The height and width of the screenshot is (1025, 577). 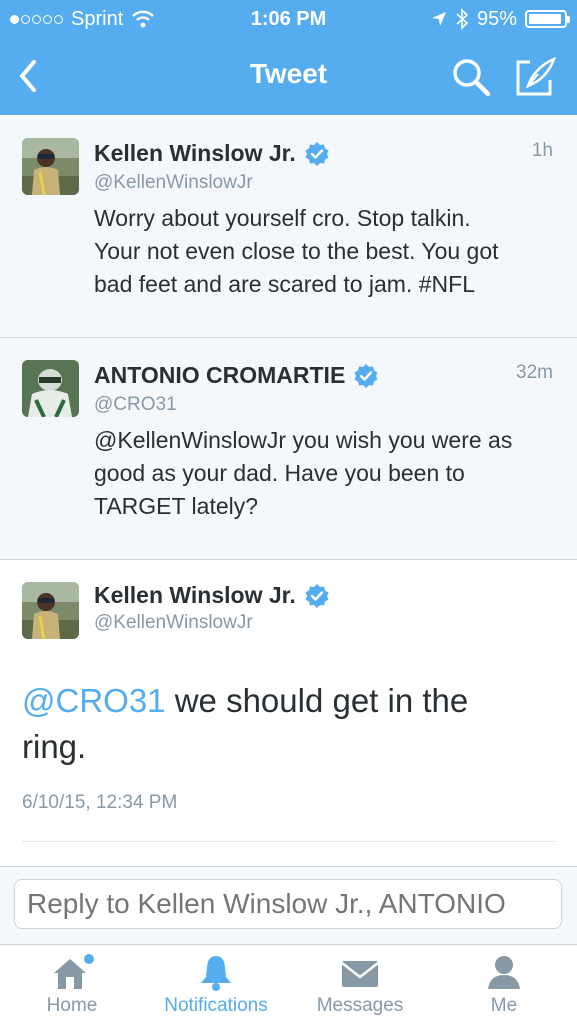 I want to click on reply-input, so click(x=288, y=904).